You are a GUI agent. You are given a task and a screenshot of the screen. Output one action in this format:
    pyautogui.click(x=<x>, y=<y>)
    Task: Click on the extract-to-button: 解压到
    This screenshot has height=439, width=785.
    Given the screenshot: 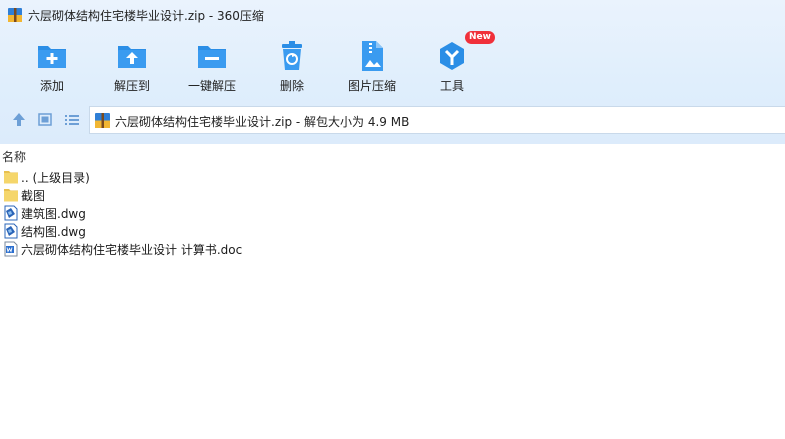 What is the action you would take?
    pyautogui.click(x=132, y=65)
    